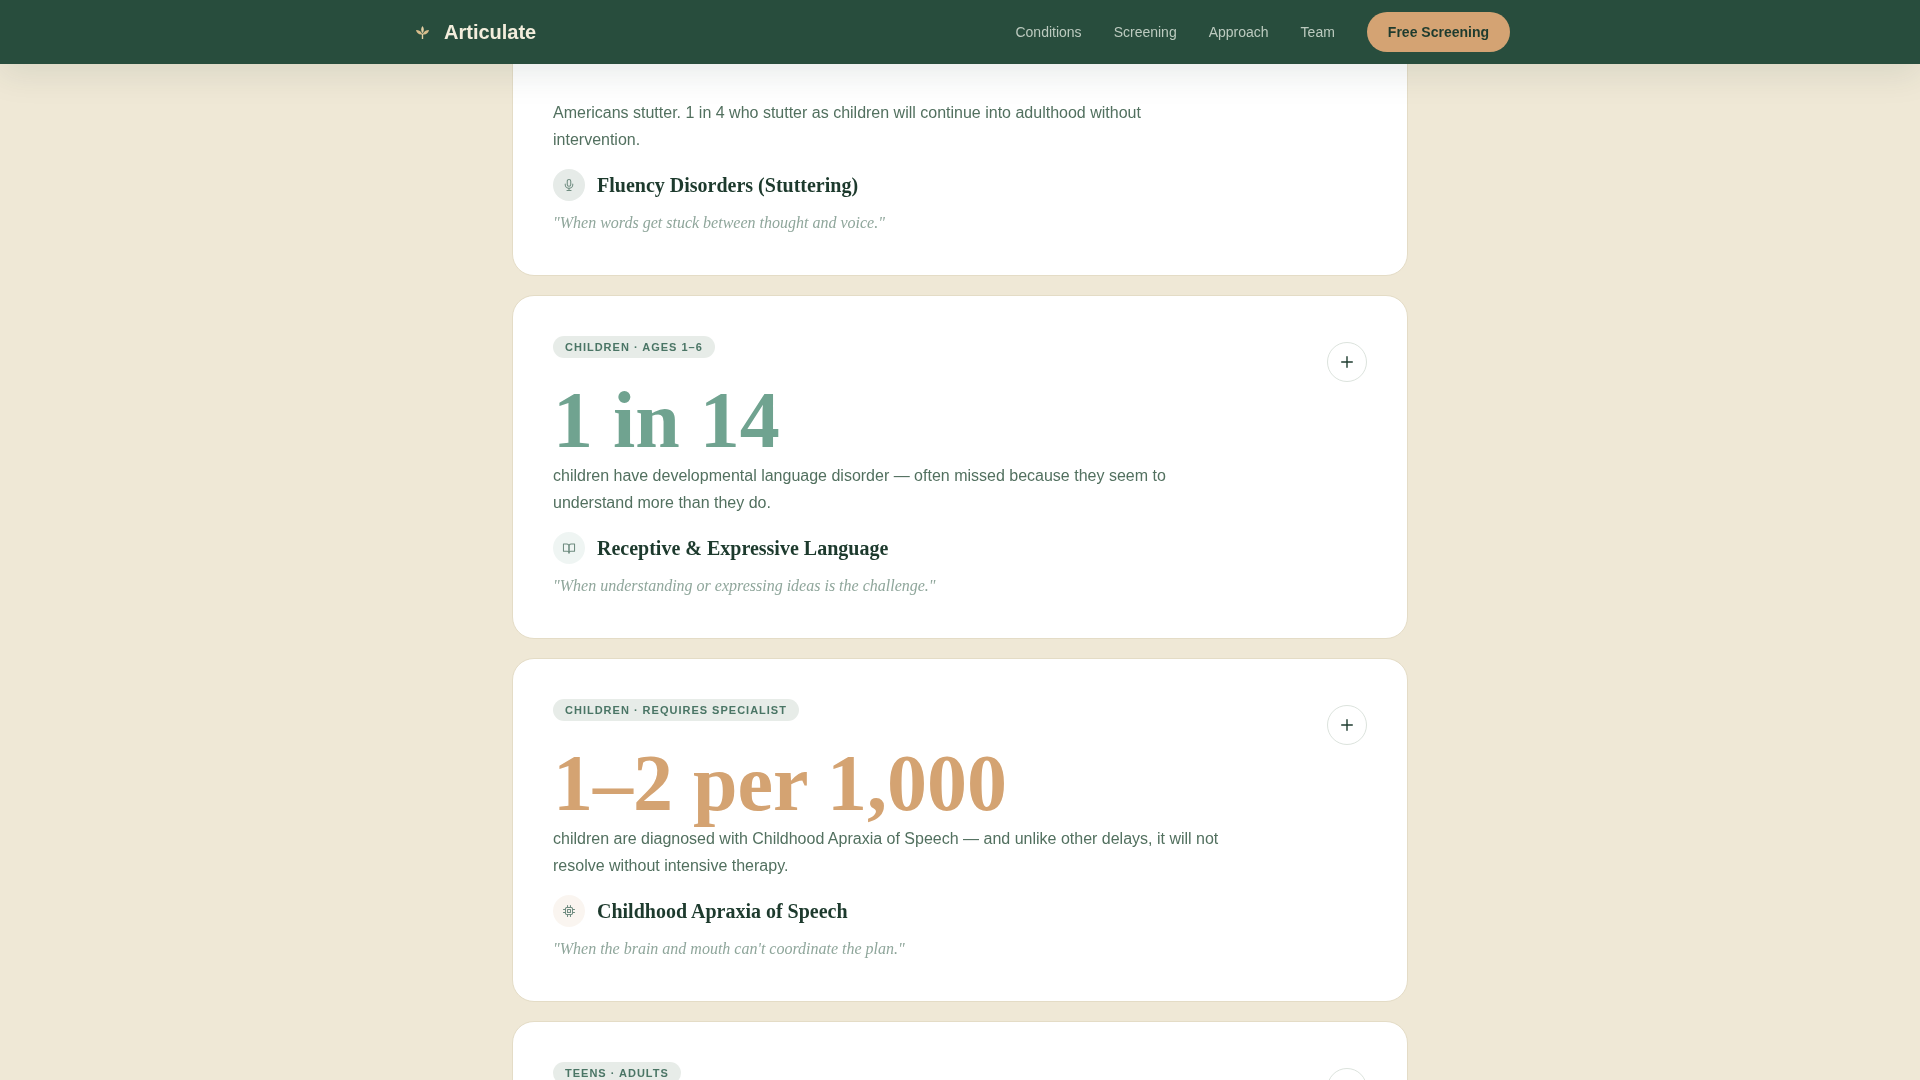 This screenshot has width=1920, height=1080. I want to click on nav-link: Screening, so click(1145, 32).